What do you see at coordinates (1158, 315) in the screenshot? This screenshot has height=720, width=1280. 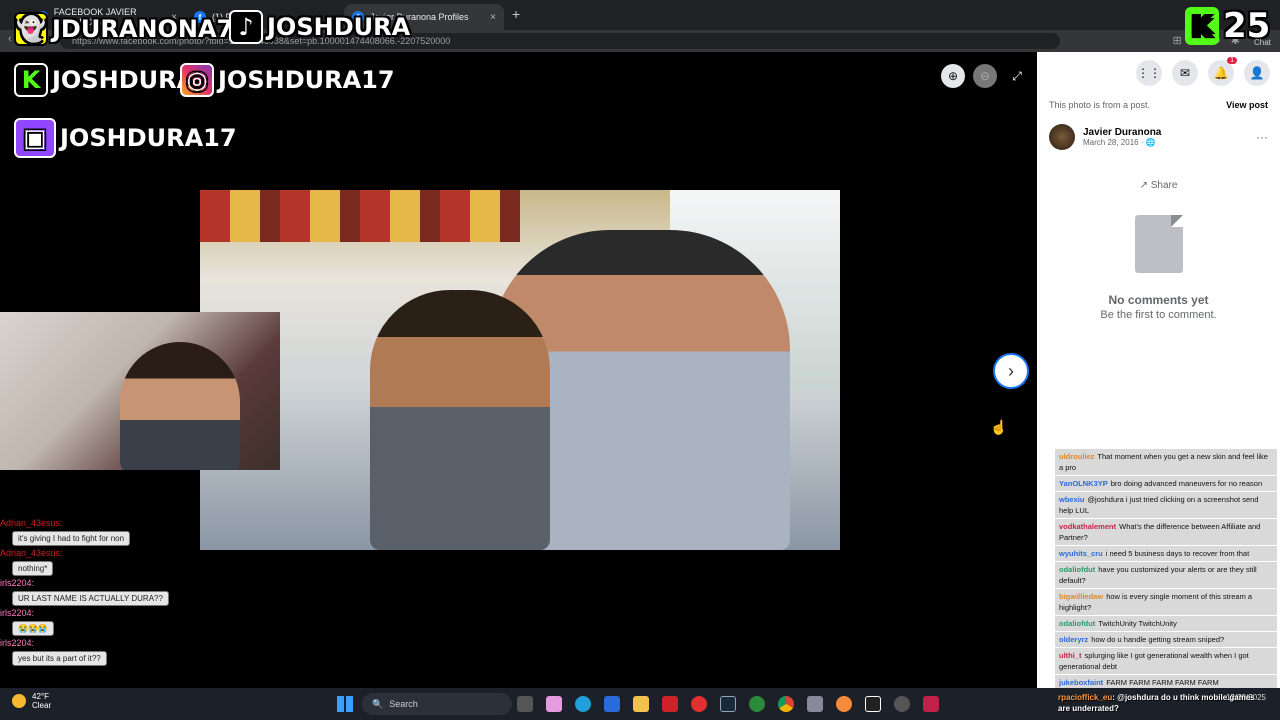 I see `first-comment-text: Be the first to comment.` at bounding box center [1158, 315].